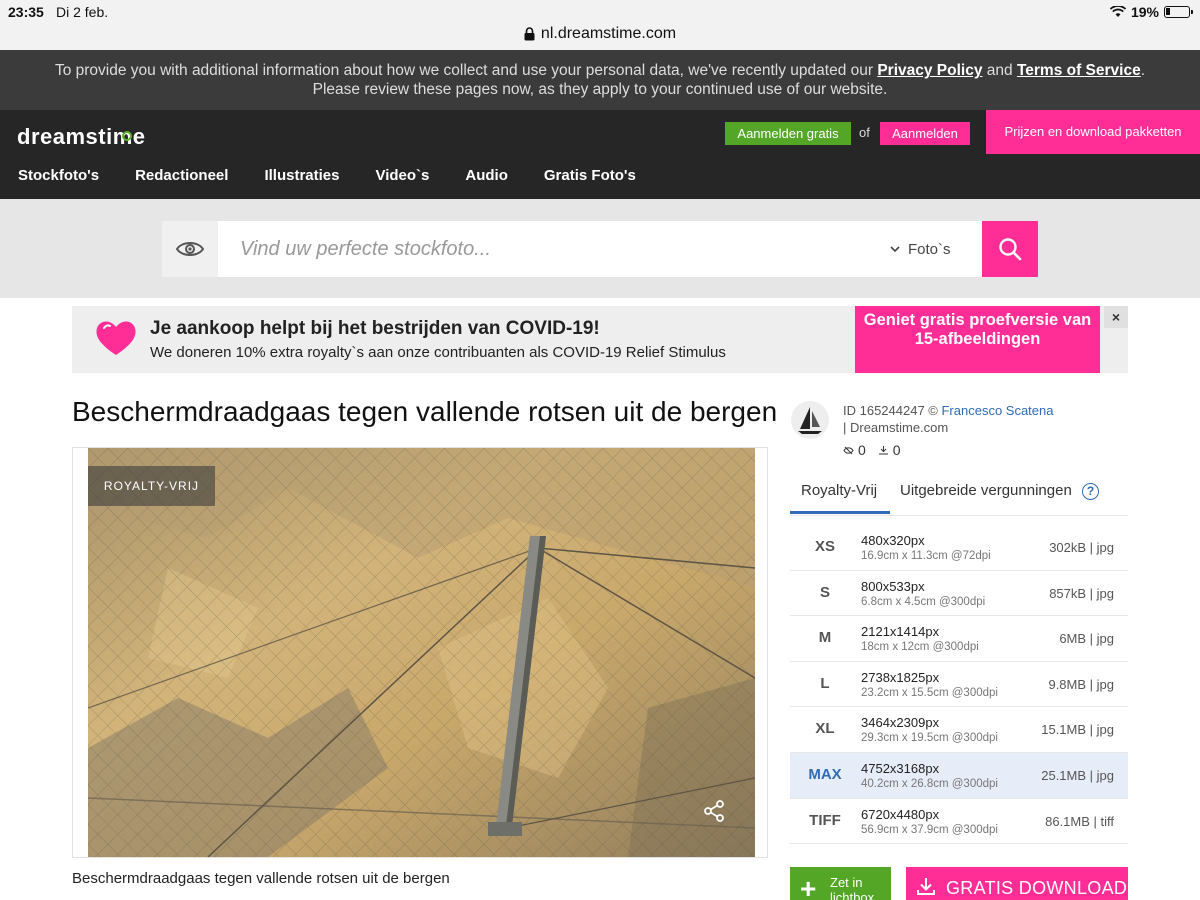  What do you see at coordinates (900, 677) in the screenshot?
I see `size-pixels: 2738x1825px` at bounding box center [900, 677].